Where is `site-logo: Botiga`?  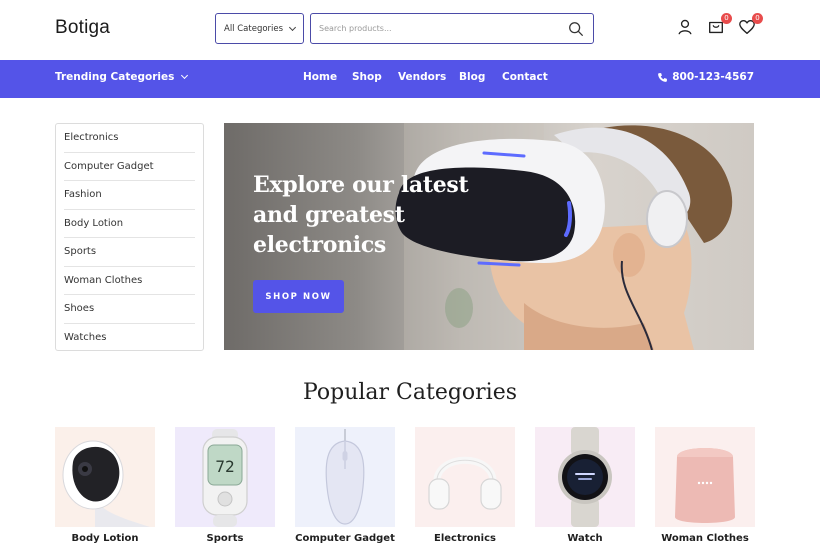 site-logo: Botiga is located at coordinates (82, 28).